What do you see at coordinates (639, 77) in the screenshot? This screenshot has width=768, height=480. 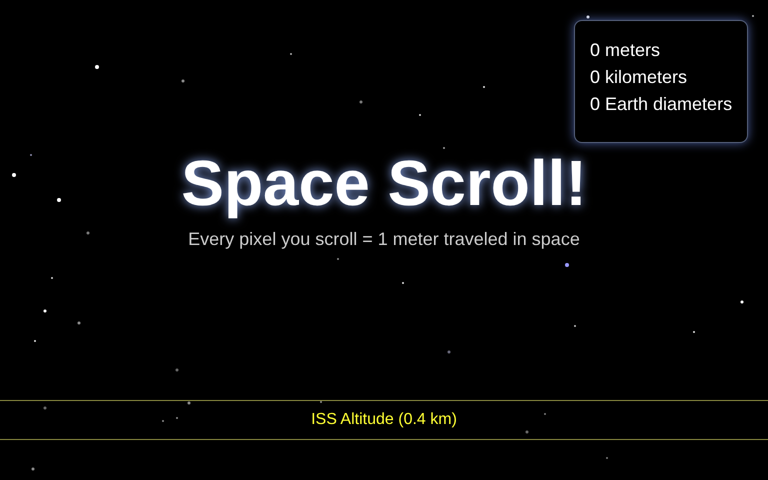 I see `distance-reading: 0 kilometers` at bounding box center [639, 77].